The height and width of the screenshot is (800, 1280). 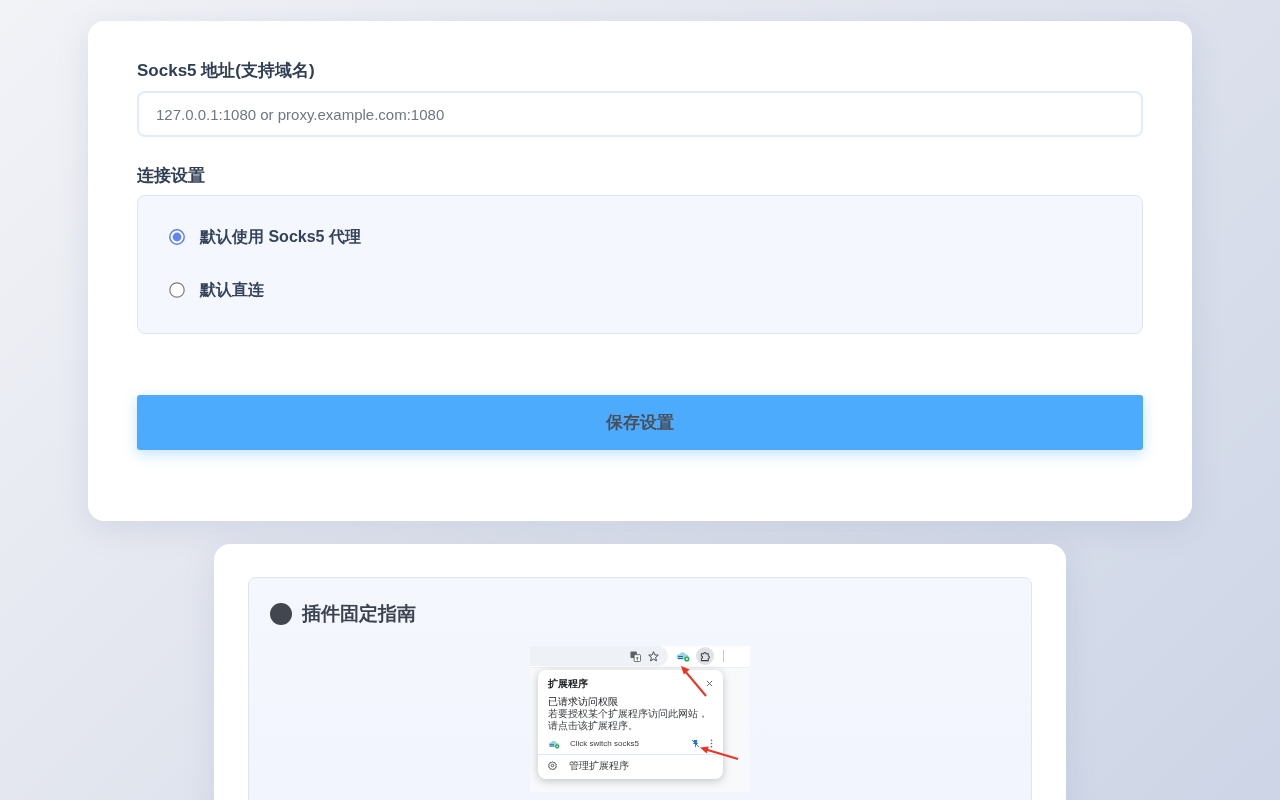 I want to click on pin-icon, so click(x=695, y=743).